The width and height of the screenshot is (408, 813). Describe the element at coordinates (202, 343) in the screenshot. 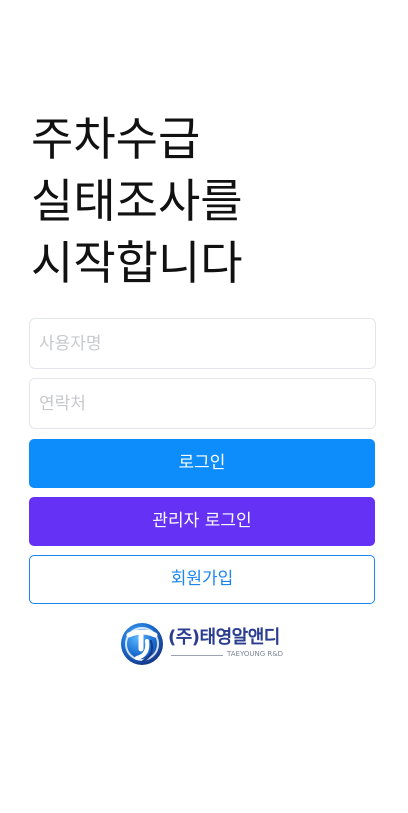

I see `username-input` at that location.